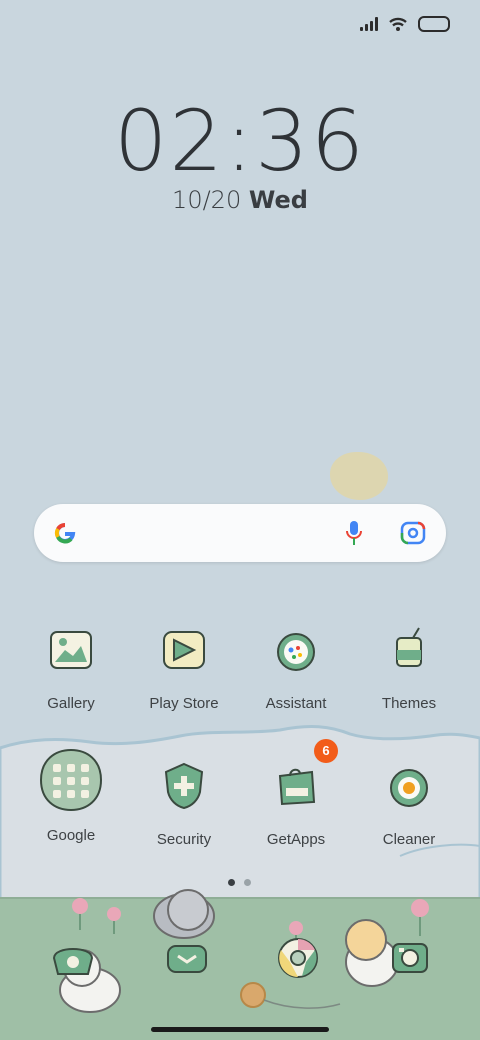  I want to click on messages-icon, so click(187, 959).